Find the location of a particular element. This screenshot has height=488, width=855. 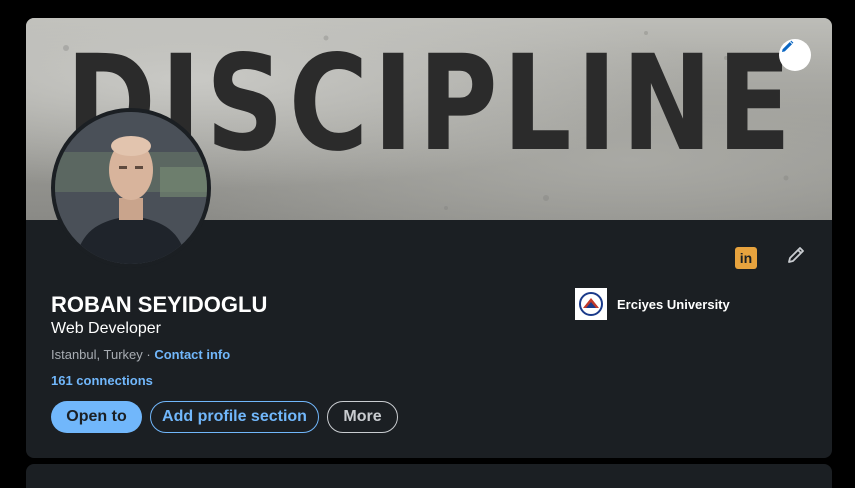

avatar-photo is located at coordinates (131, 188).